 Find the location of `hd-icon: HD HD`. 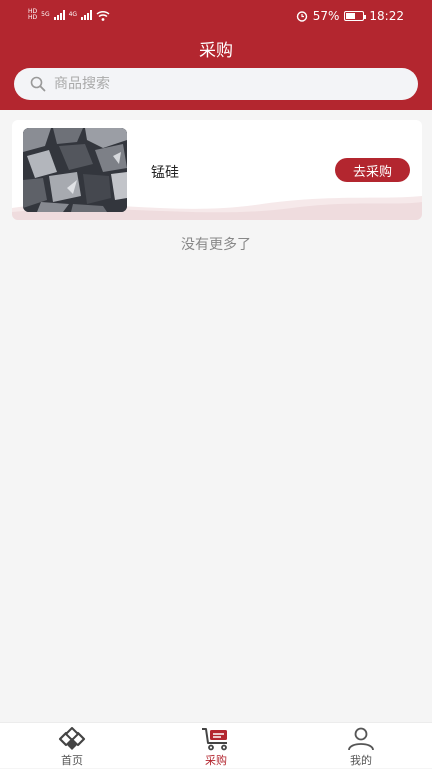

hd-icon: HD HD is located at coordinates (33, 14).